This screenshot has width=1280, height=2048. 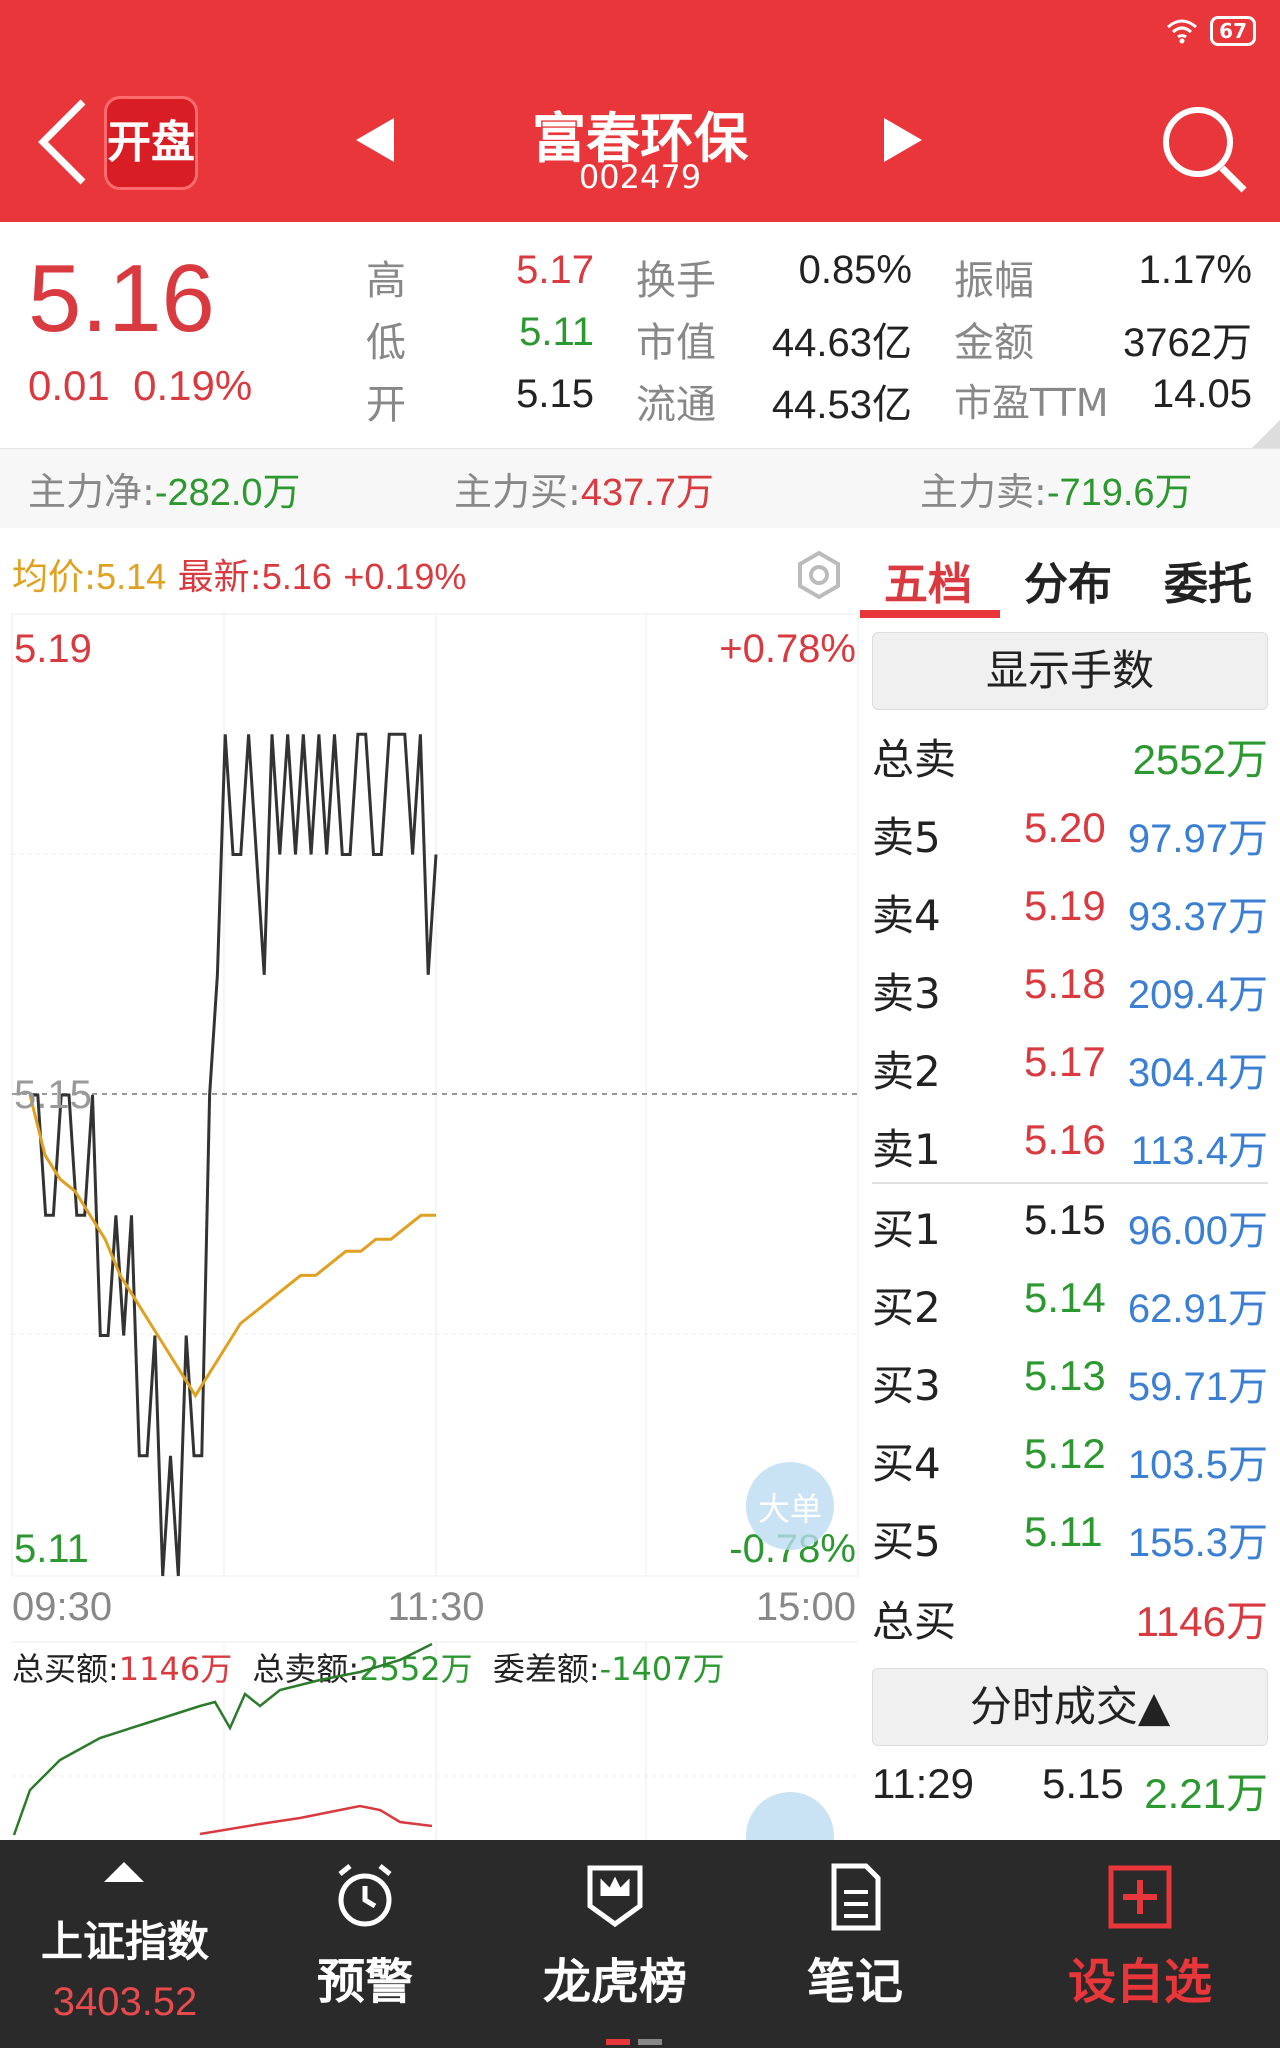 What do you see at coordinates (676, 343) in the screenshot?
I see `market-cap-label: 市值` at bounding box center [676, 343].